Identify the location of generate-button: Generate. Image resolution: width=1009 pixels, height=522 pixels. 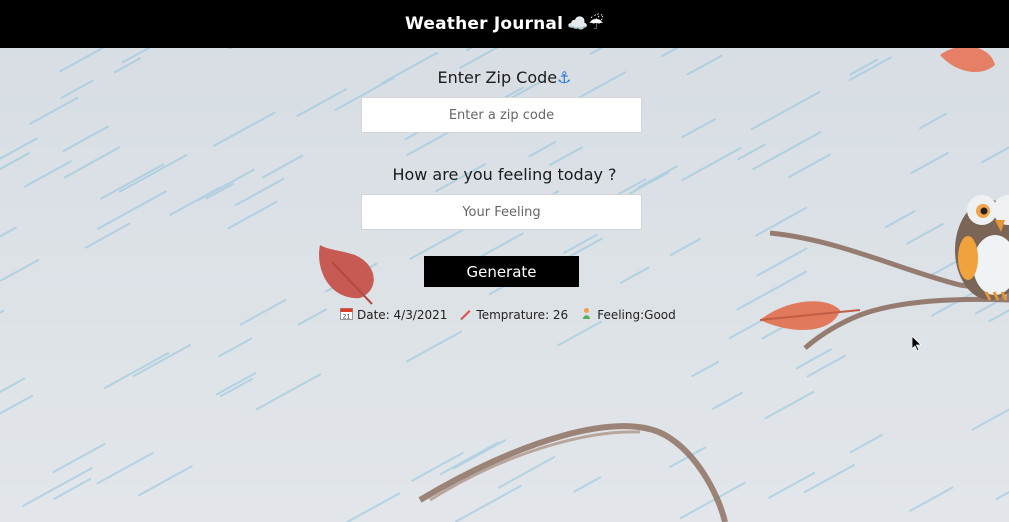
(501, 271).